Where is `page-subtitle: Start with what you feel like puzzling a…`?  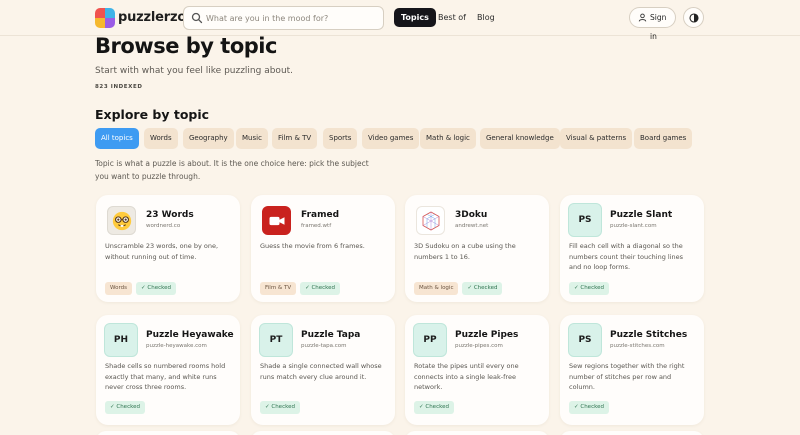
page-subtitle: Start with what you feel like puzzling a… is located at coordinates (194, 71).